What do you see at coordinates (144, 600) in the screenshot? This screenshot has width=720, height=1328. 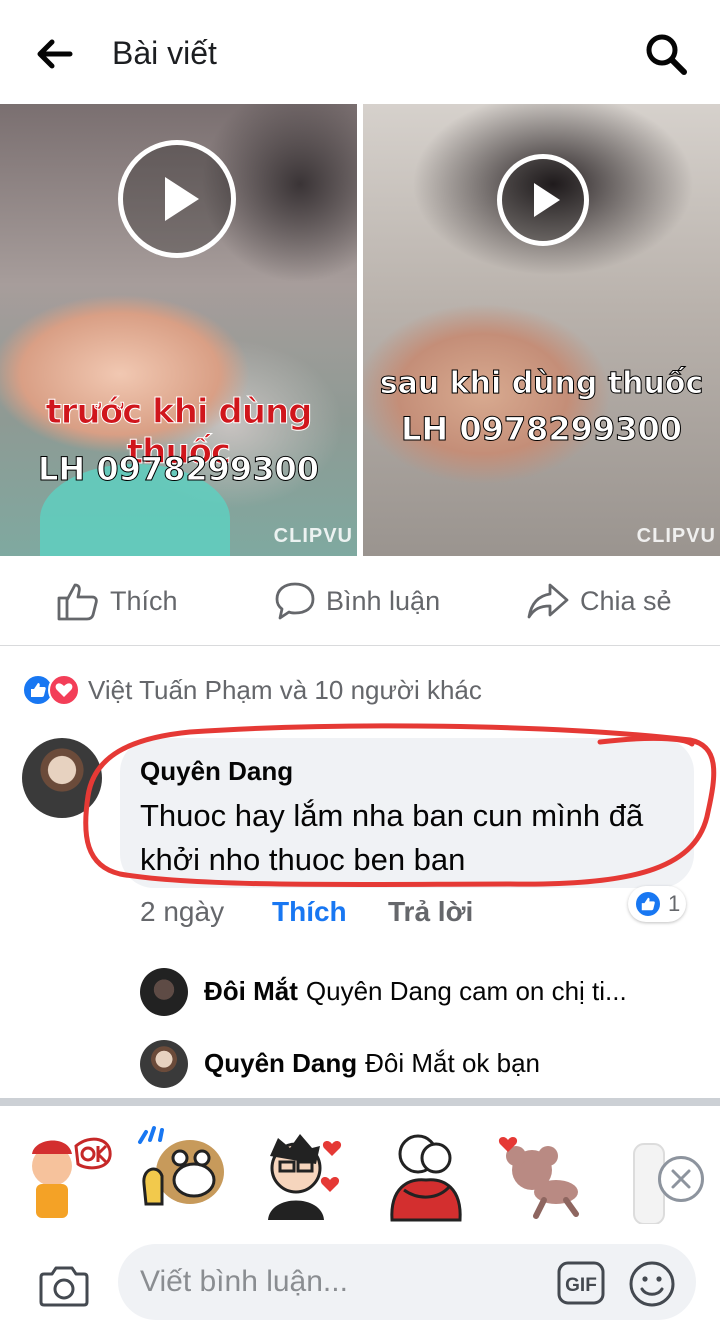 I see `like-label: Thích` at bounding box center [144, 600].